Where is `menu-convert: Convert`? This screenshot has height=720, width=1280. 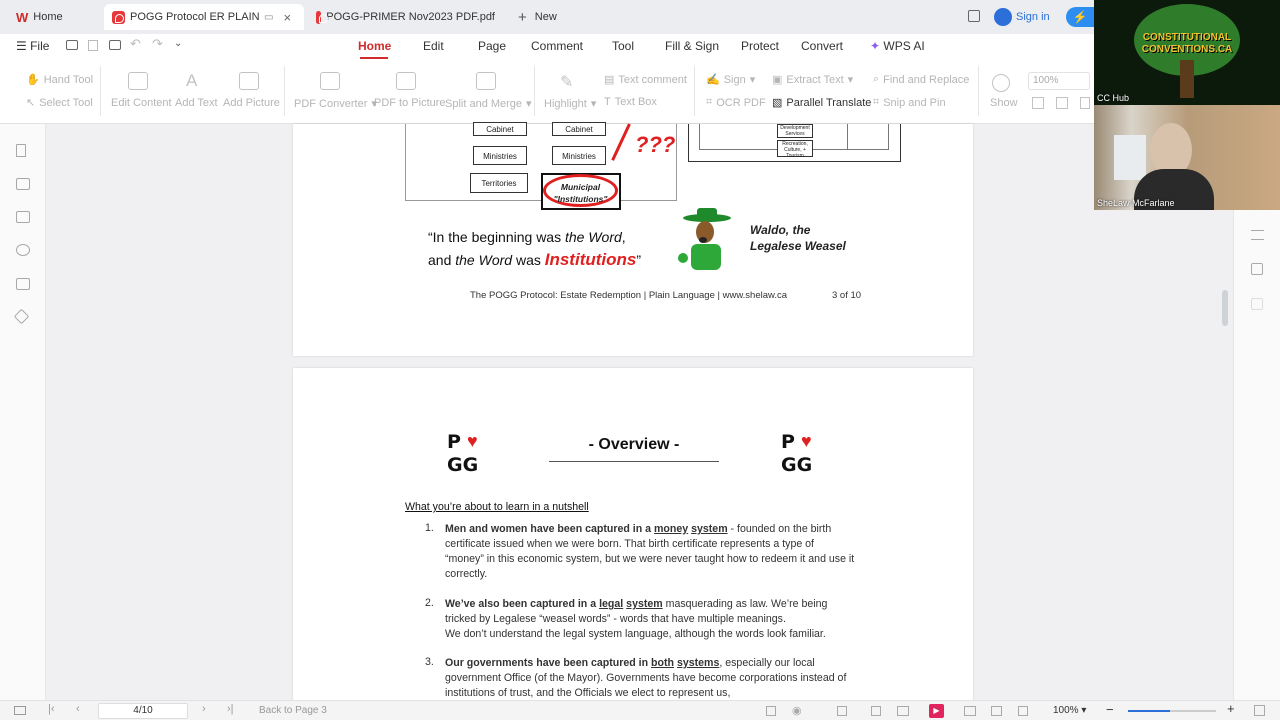
menu-convert: Convert is located at coordinates (822, 46).